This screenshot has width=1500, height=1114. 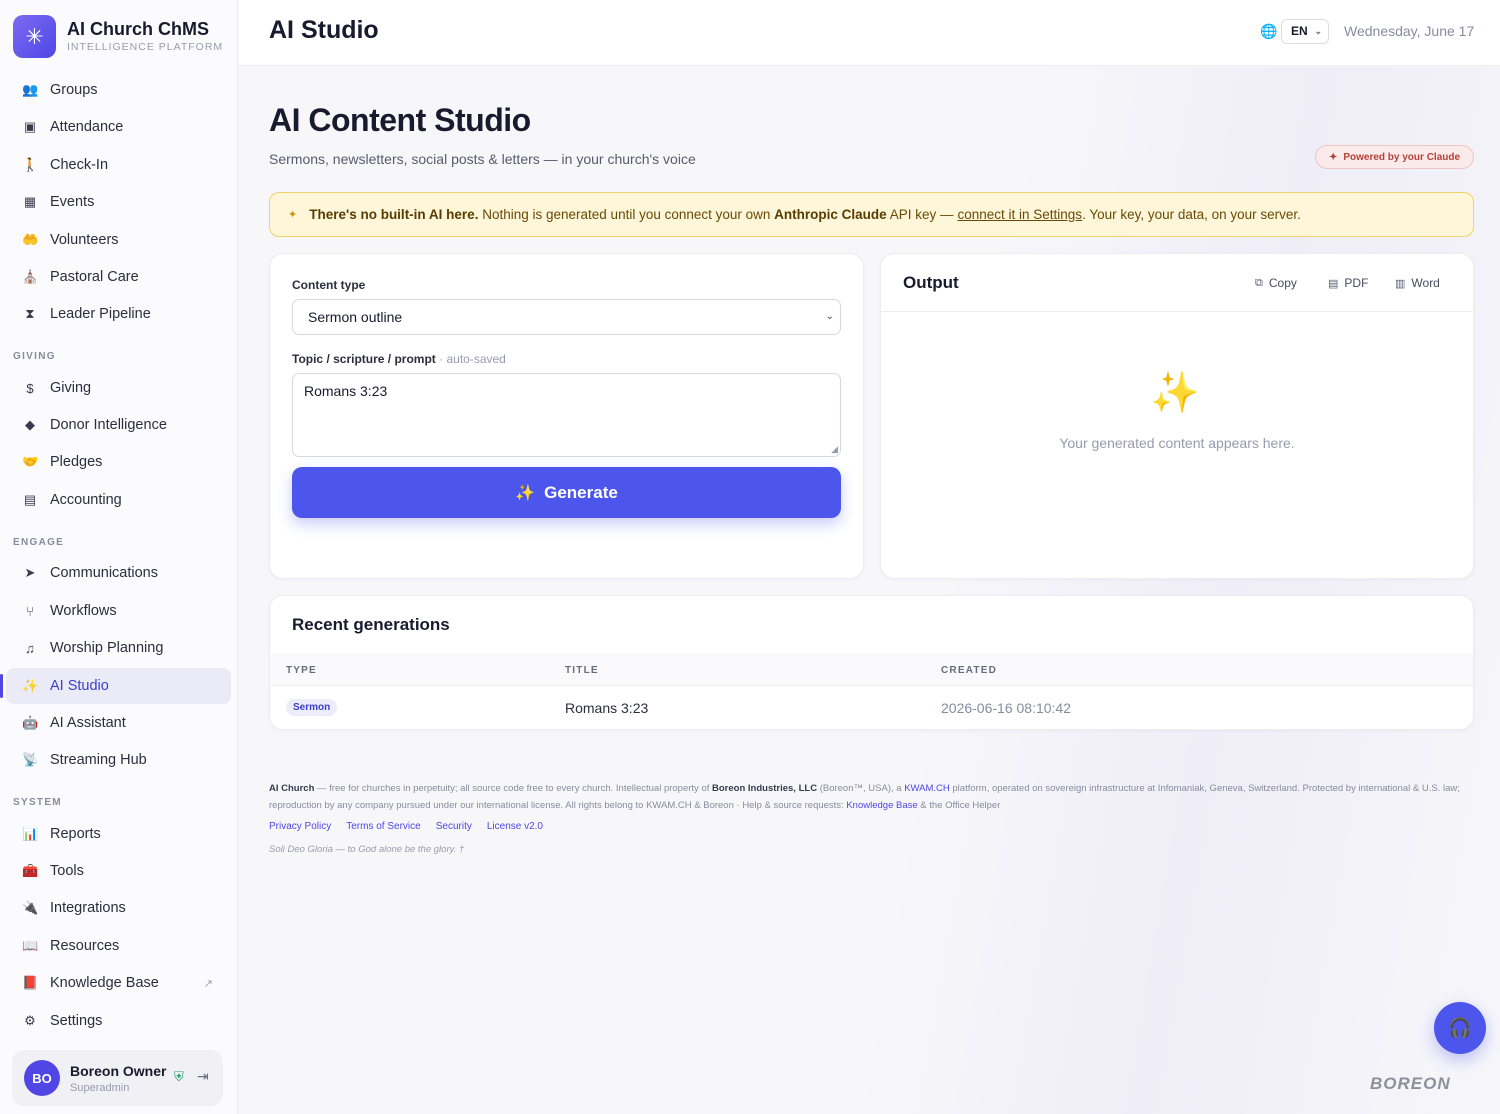 What do you see at coordinates (34, 36) in the screenshot?
I see `brand-logo-icon: ✳` at bounding box center [34, 36].